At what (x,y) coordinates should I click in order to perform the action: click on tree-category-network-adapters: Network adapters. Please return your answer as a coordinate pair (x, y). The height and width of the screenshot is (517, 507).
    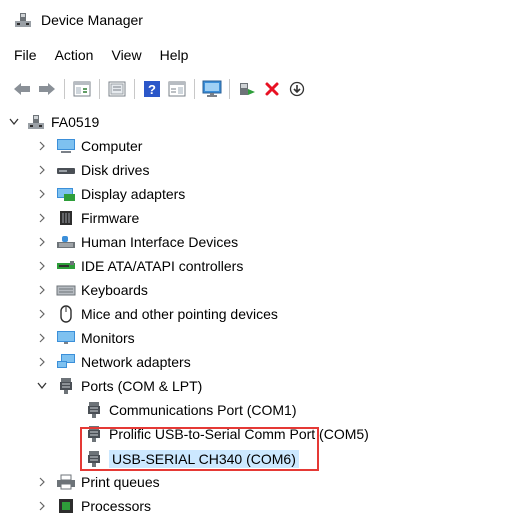
    Looking at the image, I should click on (113, 362).